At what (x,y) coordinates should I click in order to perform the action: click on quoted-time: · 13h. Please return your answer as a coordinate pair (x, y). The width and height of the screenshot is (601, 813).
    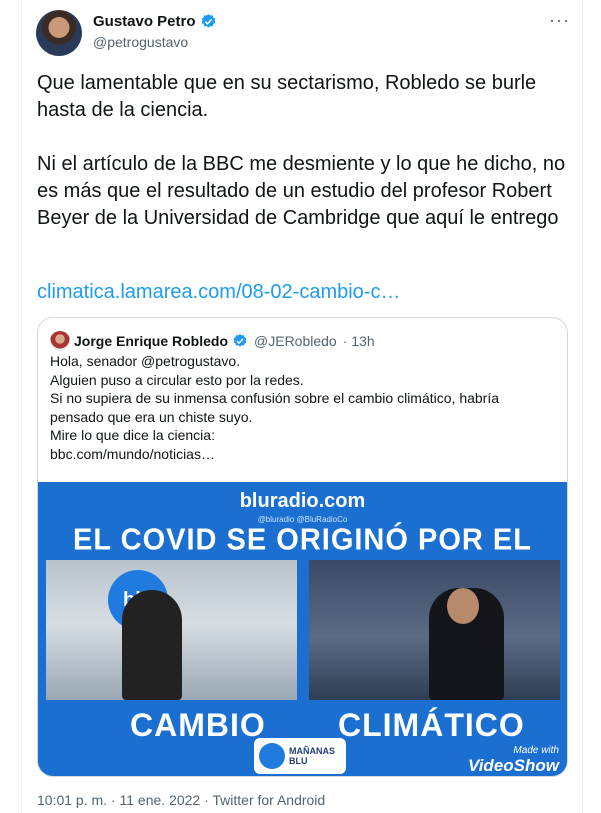
    Looking at the image, I should click on (358, 341).